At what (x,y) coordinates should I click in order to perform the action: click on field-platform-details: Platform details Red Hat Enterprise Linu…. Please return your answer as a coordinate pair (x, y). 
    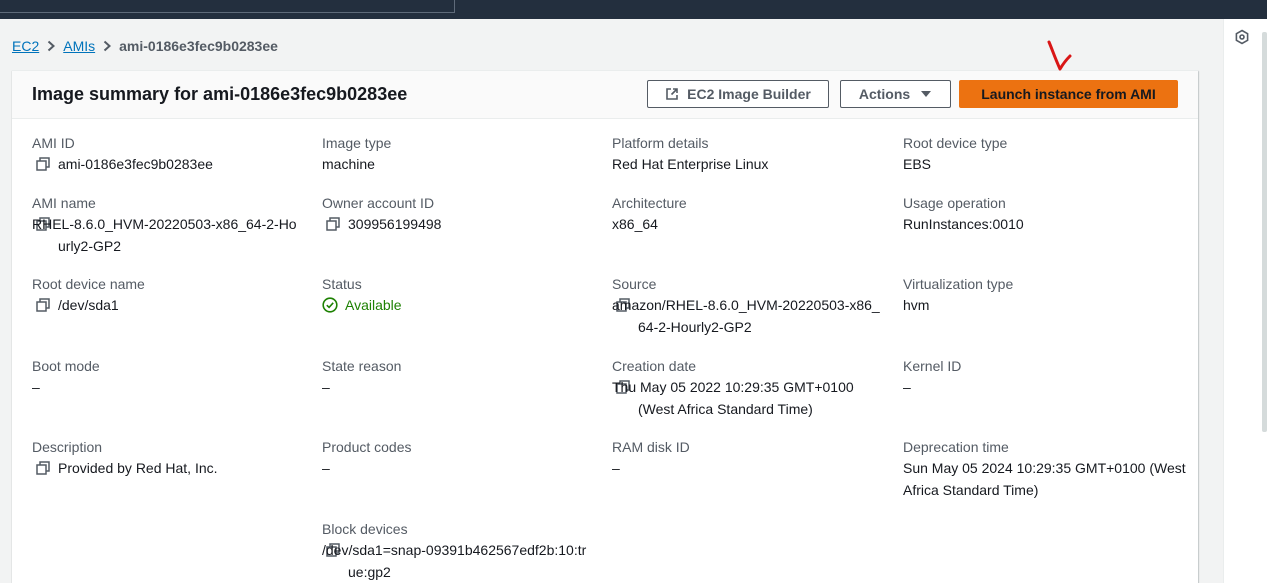
    Looking at the image, I should click on (747, 154).